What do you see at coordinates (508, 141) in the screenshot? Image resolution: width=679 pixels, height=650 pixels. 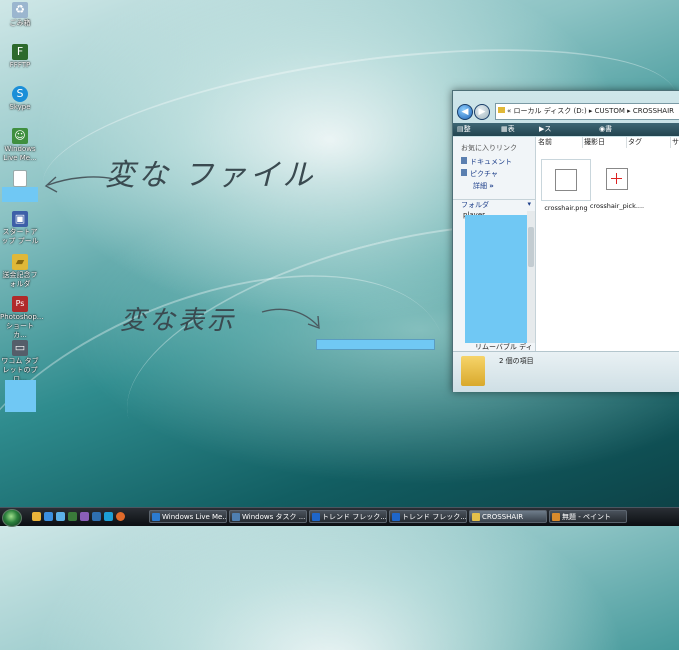 I see `view-button: ▦ 表示 ▾` at bounding box center [508, 141].